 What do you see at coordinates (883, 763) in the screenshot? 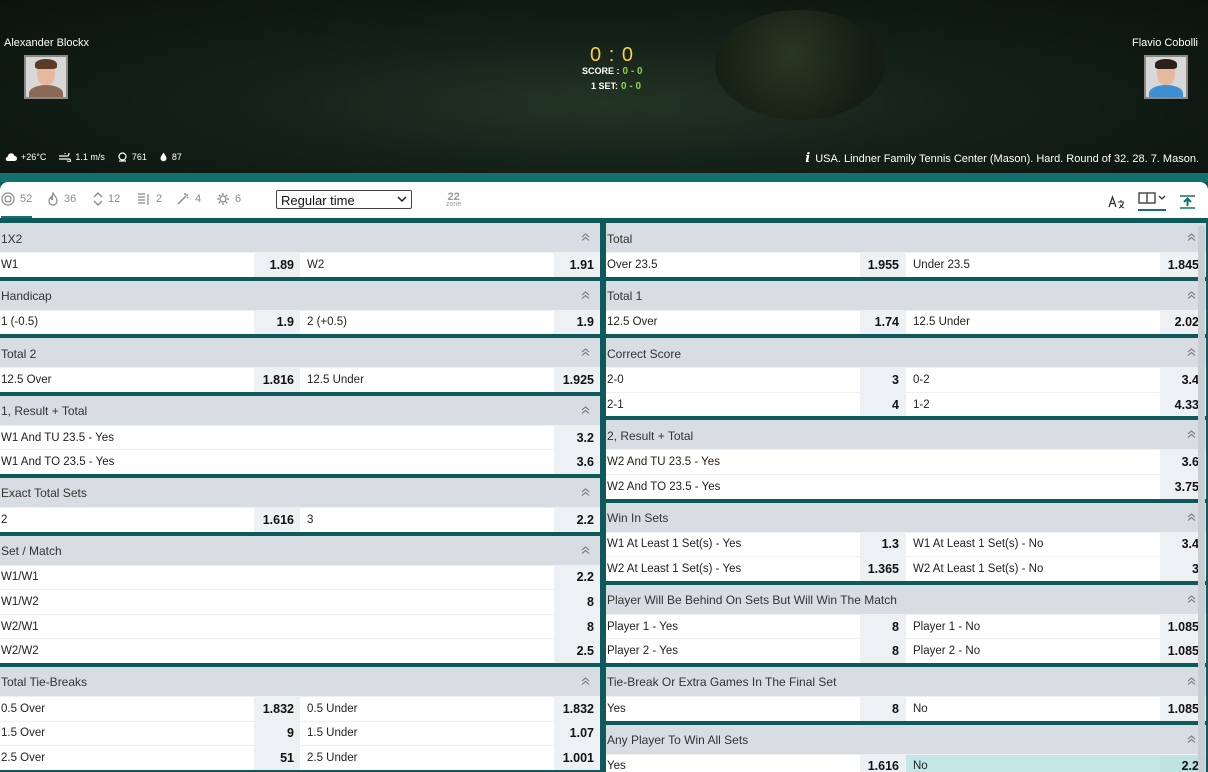
I see `odds-value: 1.616` at bounding box center [883, 763].